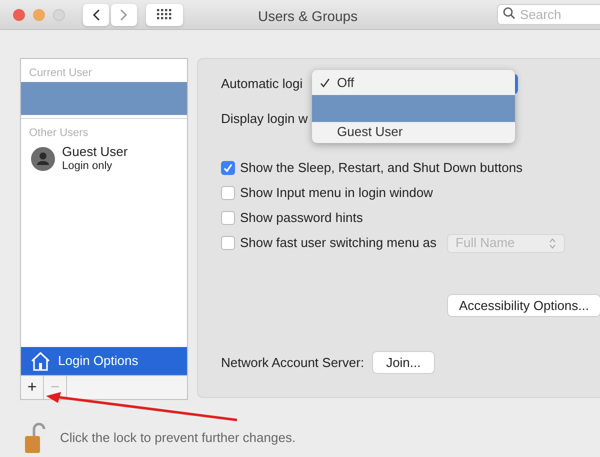  Describe the element at coordinates (95, 151) in the screenshot. I see `user-name: Guest User` at that location.